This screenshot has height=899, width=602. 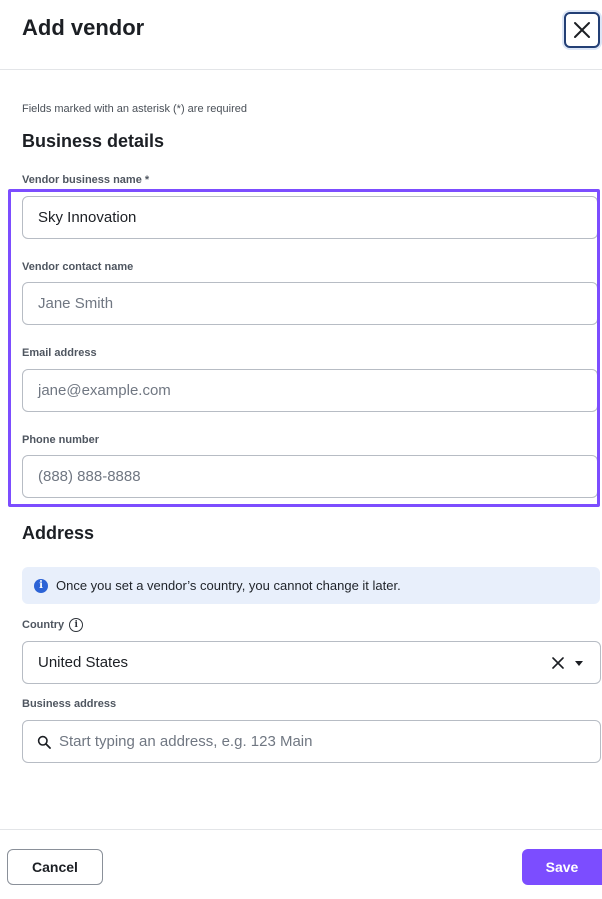 I want to click on info-icon: i, so click(x=41, y=585).